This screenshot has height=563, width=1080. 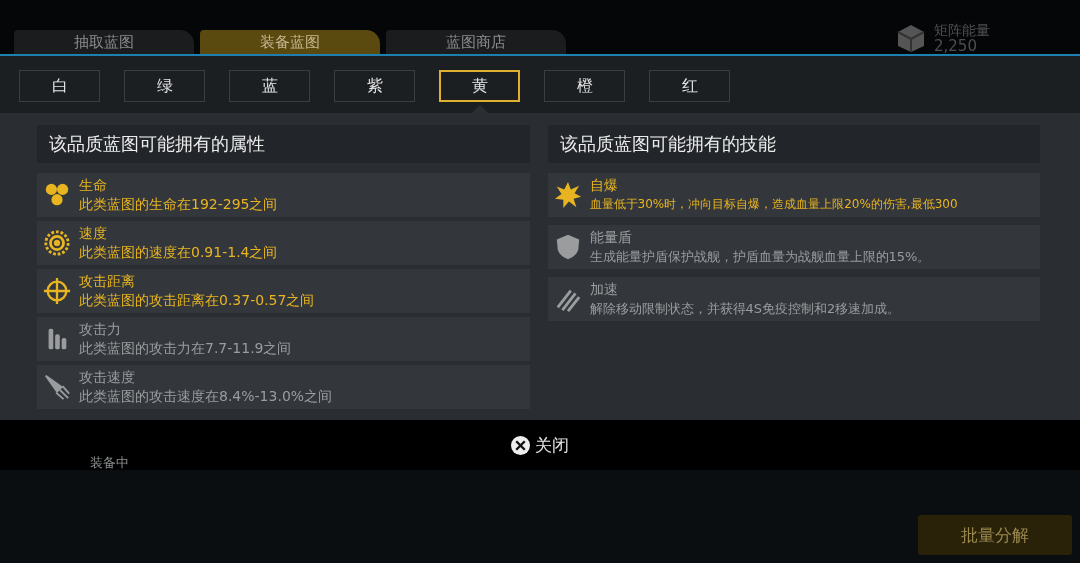 I want to click on quality-tab: 绿, so click(x=164, y=86).